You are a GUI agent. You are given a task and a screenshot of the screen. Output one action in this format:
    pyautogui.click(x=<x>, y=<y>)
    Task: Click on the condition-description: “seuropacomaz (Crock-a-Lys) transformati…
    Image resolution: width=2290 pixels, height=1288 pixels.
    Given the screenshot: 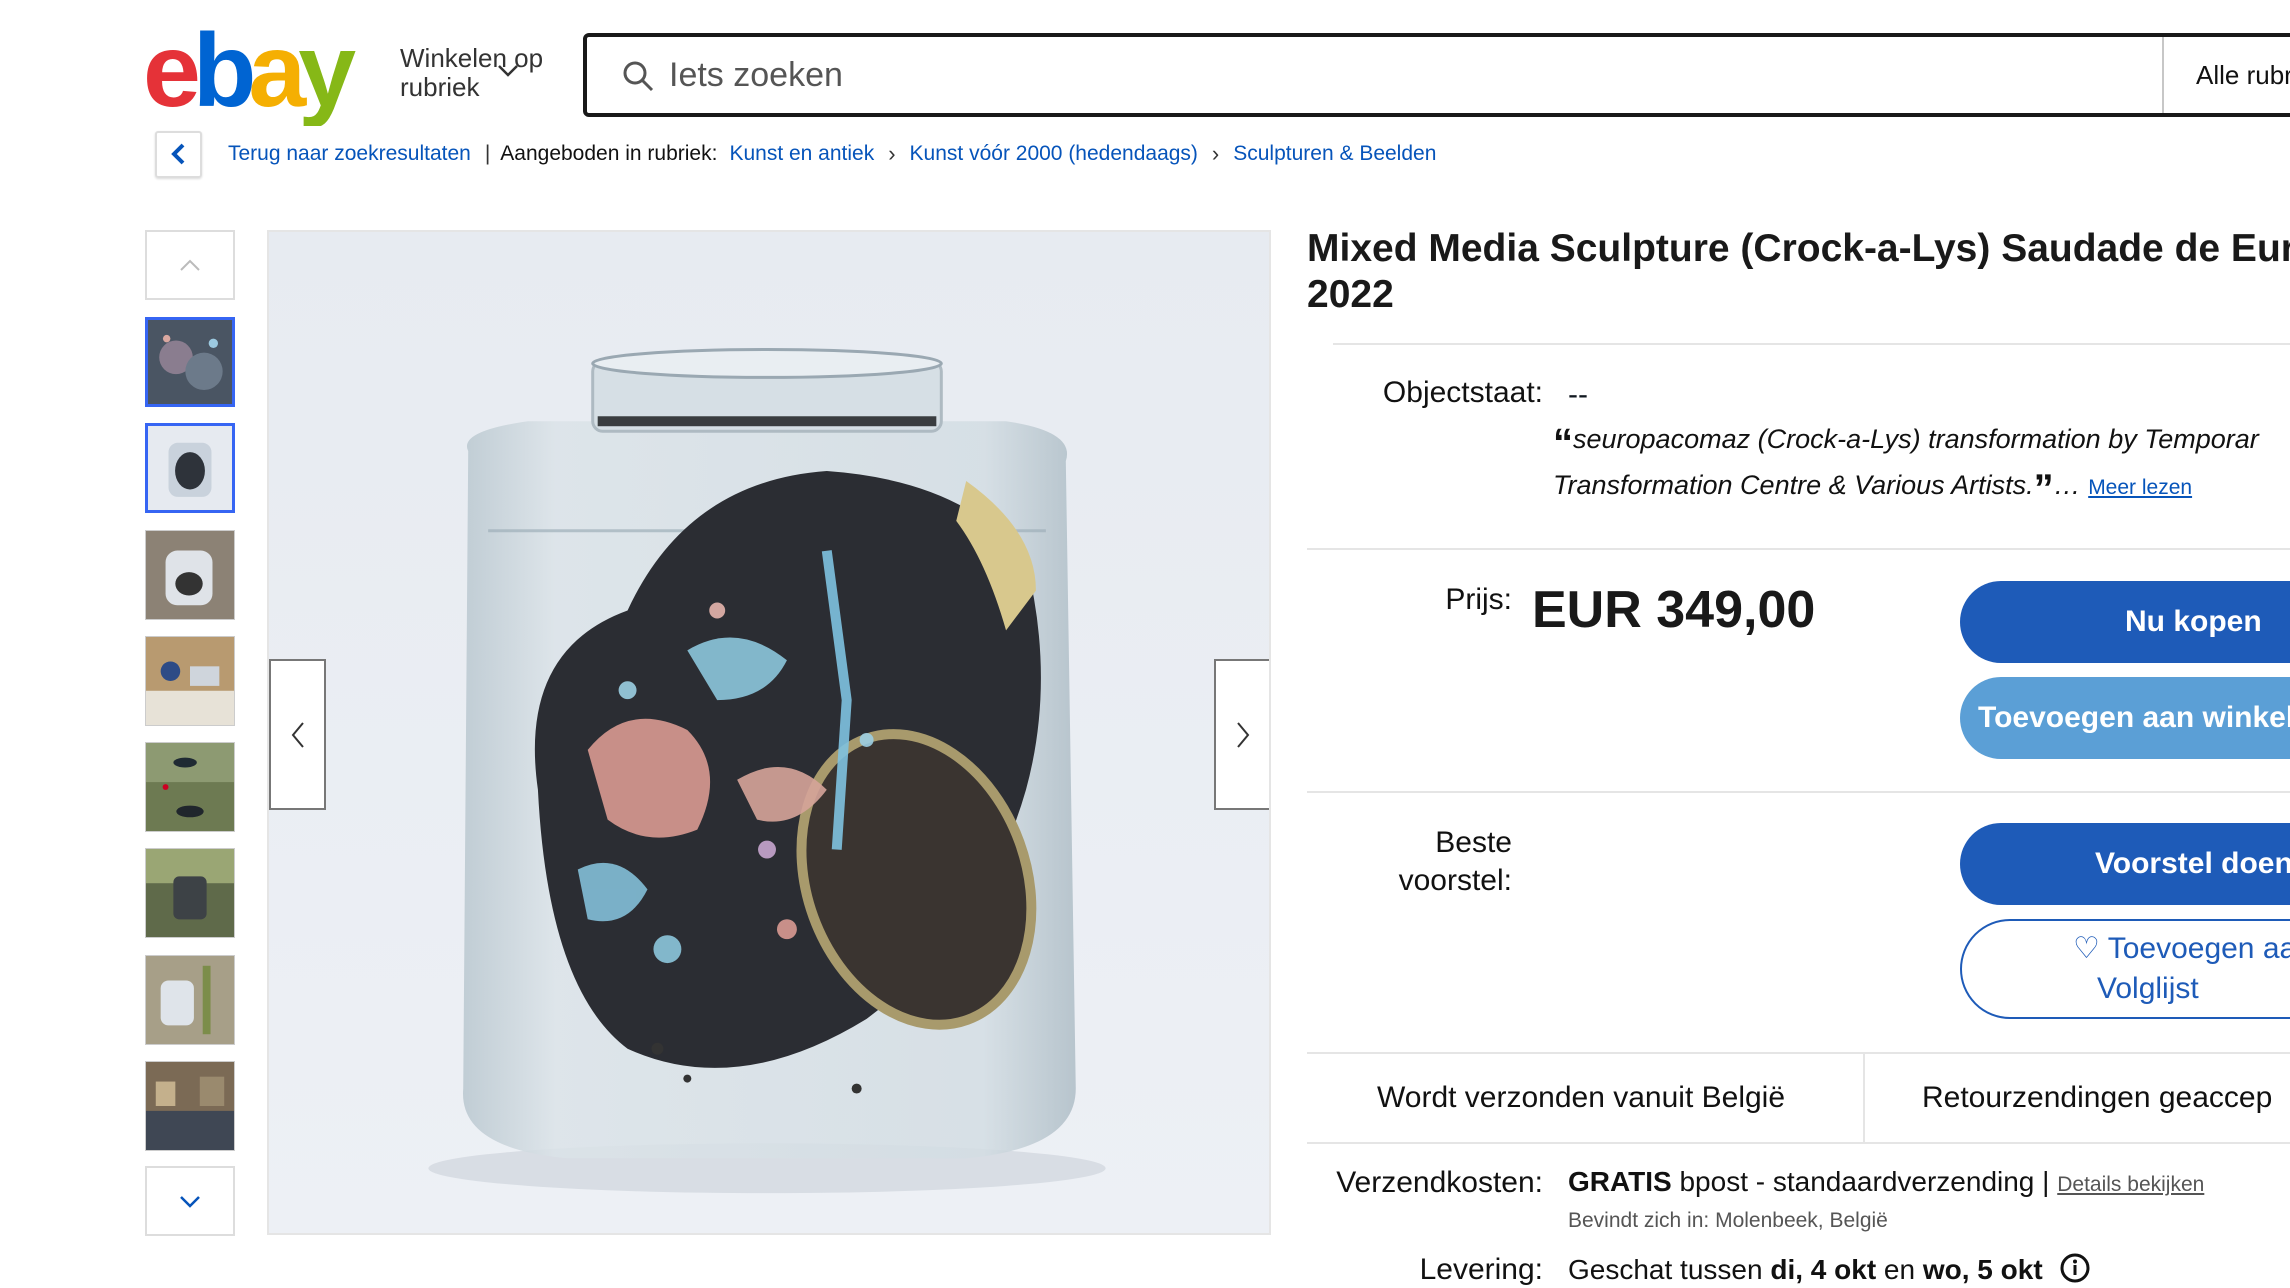 What is the action you would take?
    pyautogui.click(x=1921, y=464)
    